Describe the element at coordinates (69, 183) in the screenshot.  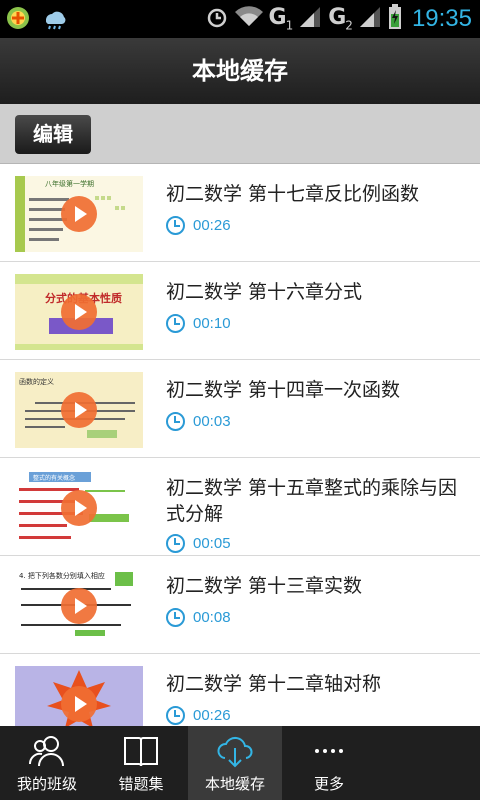
I see `thumb-caption: 八年级第一学期` at that location.